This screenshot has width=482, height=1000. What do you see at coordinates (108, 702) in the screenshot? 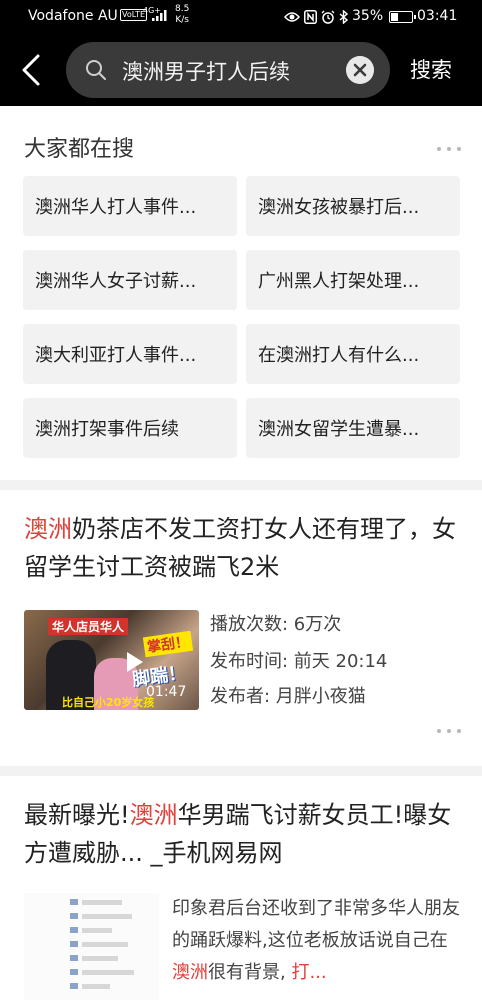
I see `thumbnail-caption: 比自己小20岁女孩` at bounding box center [108, 702].